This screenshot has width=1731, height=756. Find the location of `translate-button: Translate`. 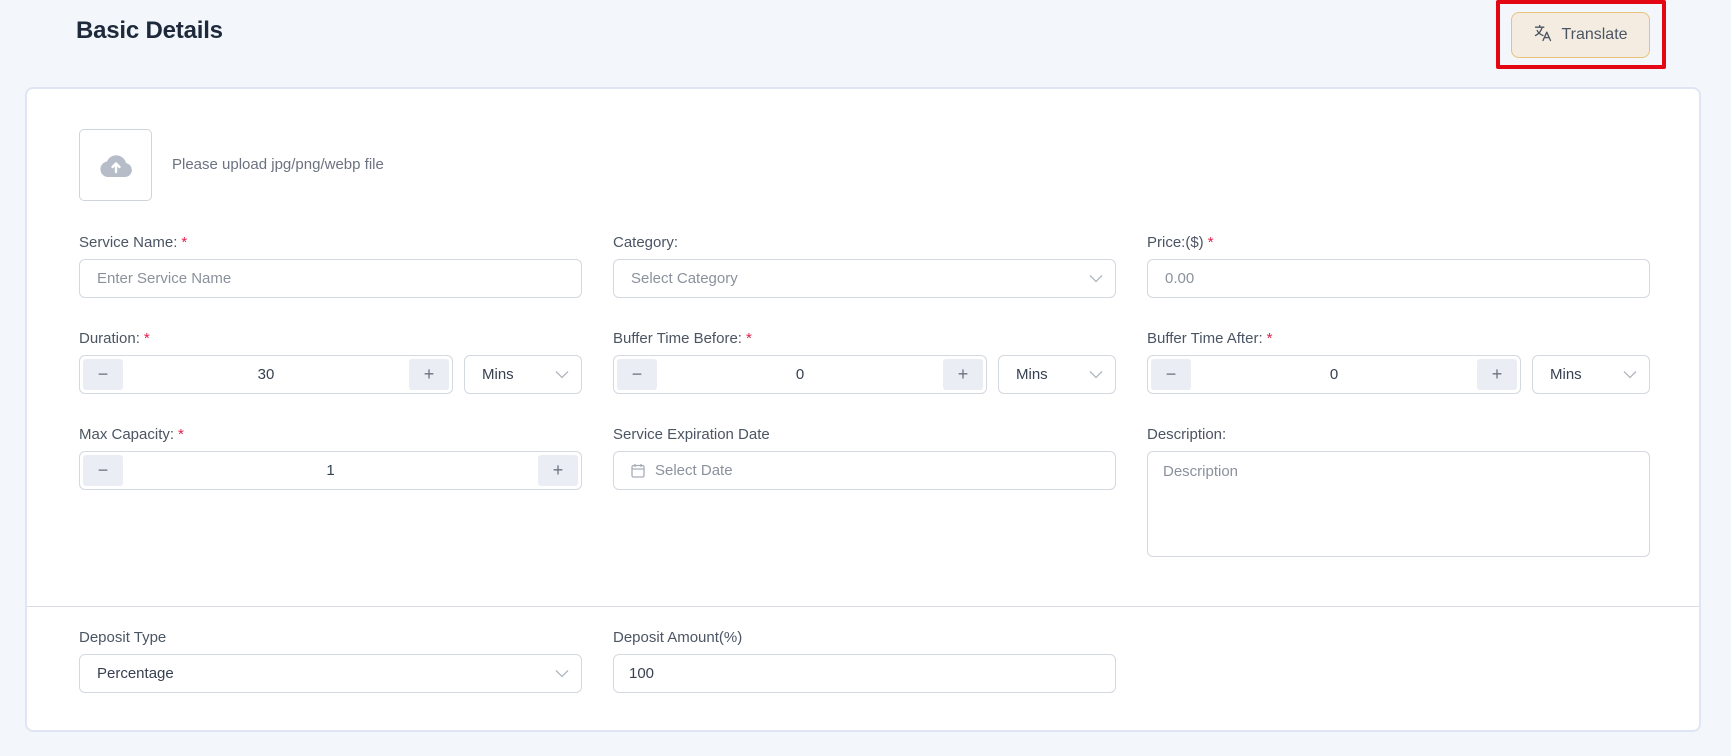

translate-button: Translate is located at coordinates (1580, 35).